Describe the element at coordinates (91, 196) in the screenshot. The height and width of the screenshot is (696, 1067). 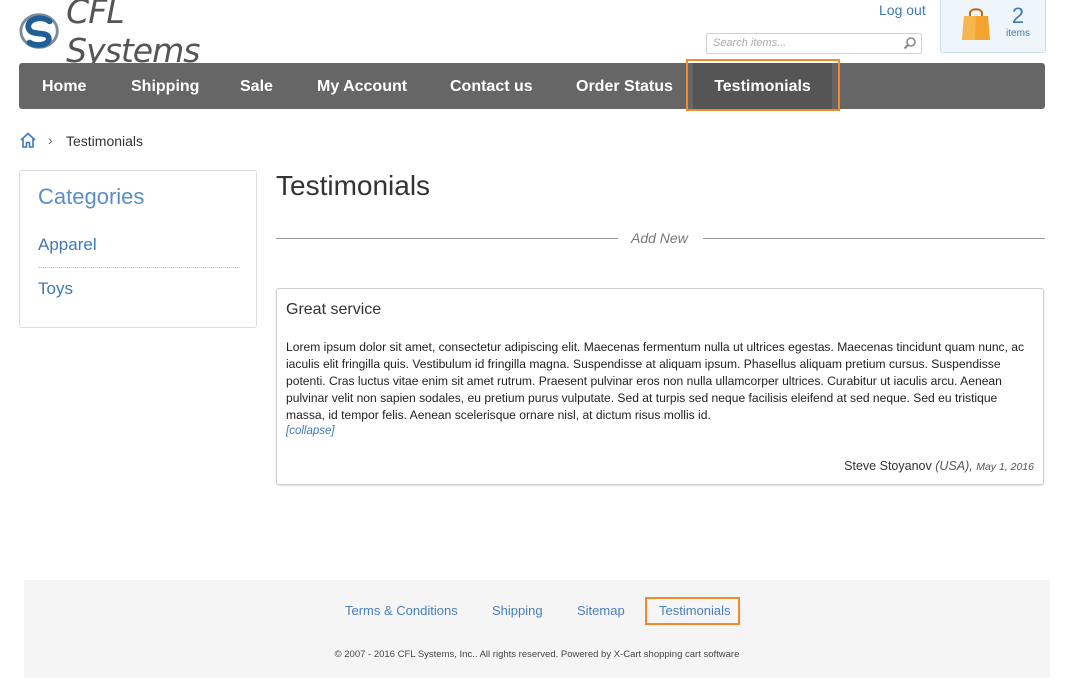
I see `categories-title: Categories` at that location.